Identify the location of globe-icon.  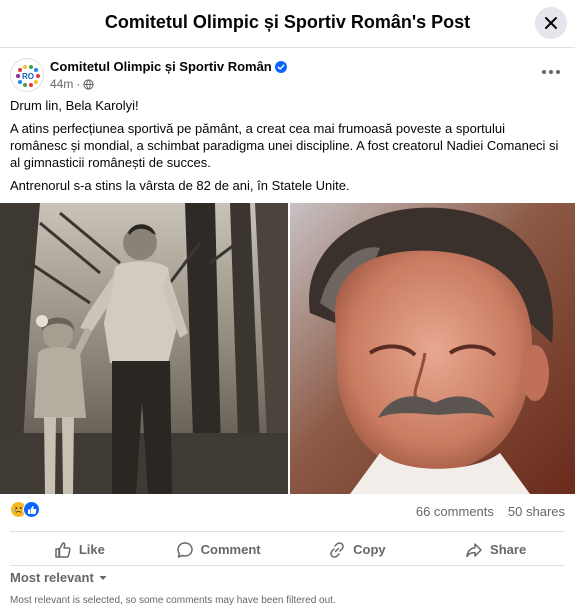
(88, 84).